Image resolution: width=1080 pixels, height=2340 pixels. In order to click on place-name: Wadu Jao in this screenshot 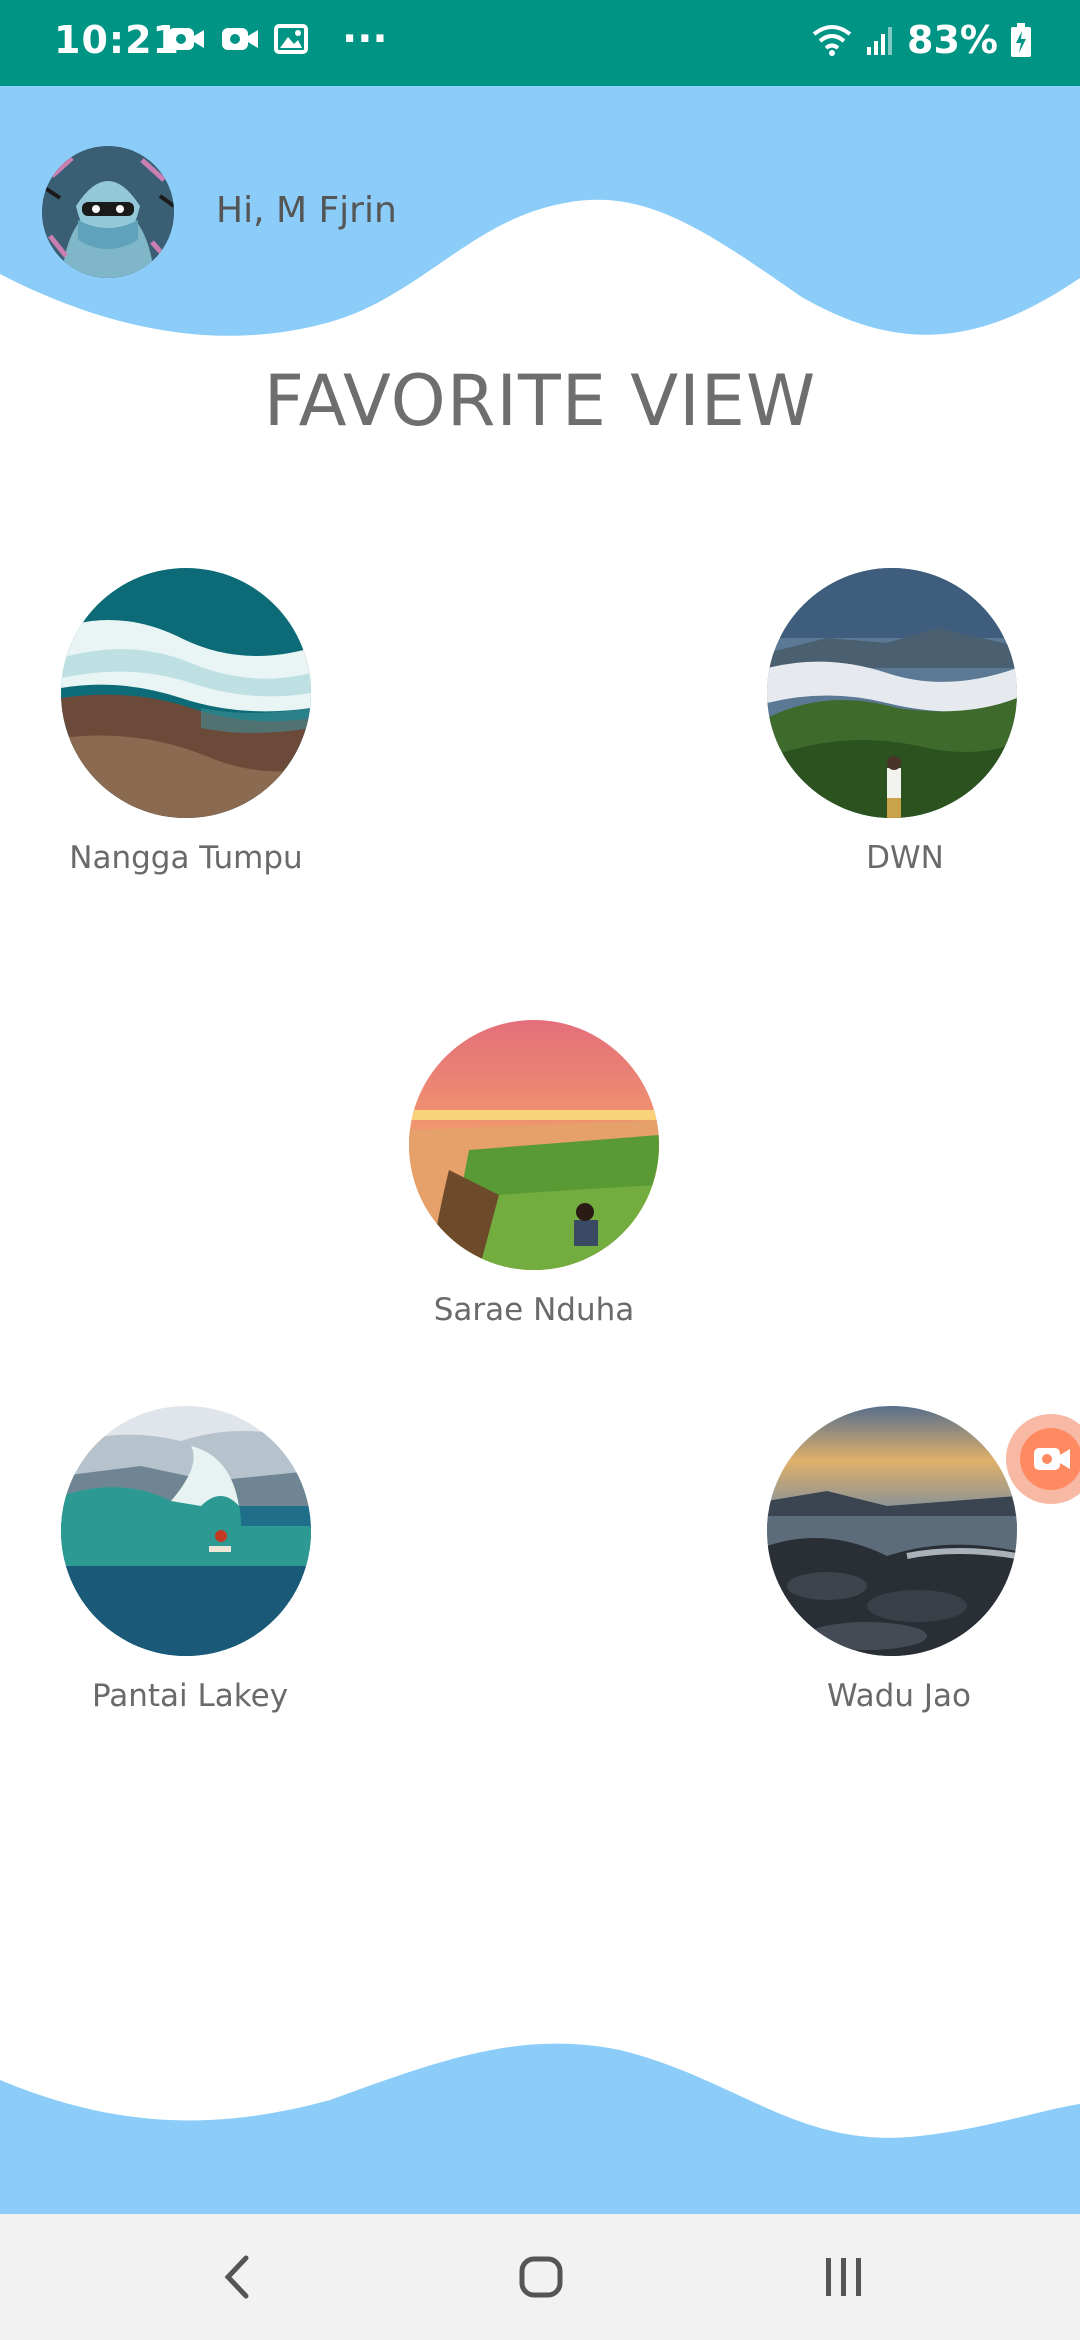, I will do `click(899, 1696)`.